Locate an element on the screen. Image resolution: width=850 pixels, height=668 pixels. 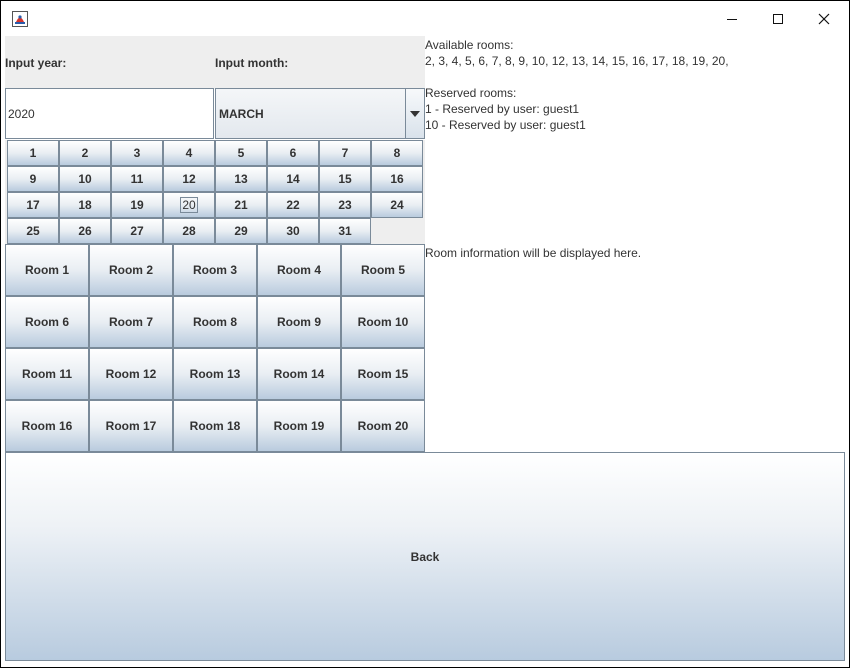
room-button: Room 18 is located at coordinates (215, 426).